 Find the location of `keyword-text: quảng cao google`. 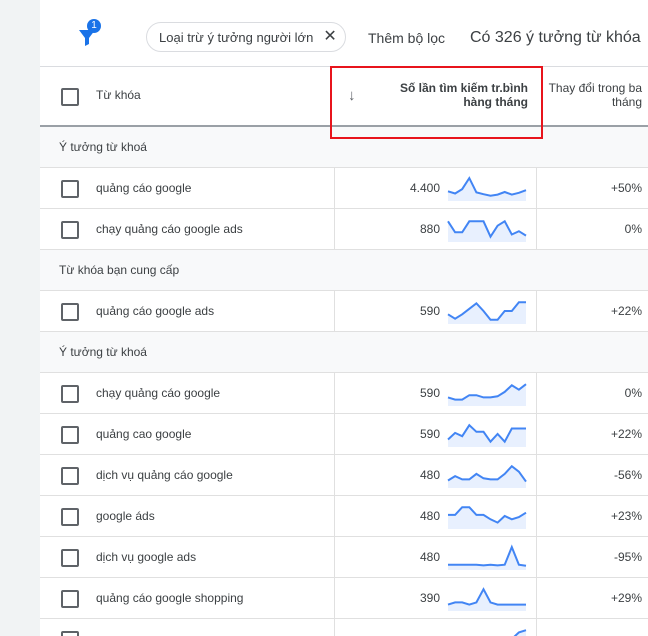

keyword-text: quảng cao google is located at coordinates (144, 434).